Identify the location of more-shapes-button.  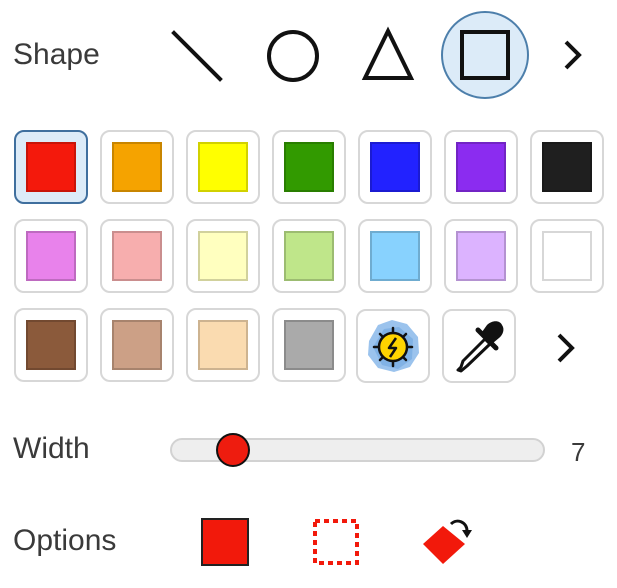
(573, 57).